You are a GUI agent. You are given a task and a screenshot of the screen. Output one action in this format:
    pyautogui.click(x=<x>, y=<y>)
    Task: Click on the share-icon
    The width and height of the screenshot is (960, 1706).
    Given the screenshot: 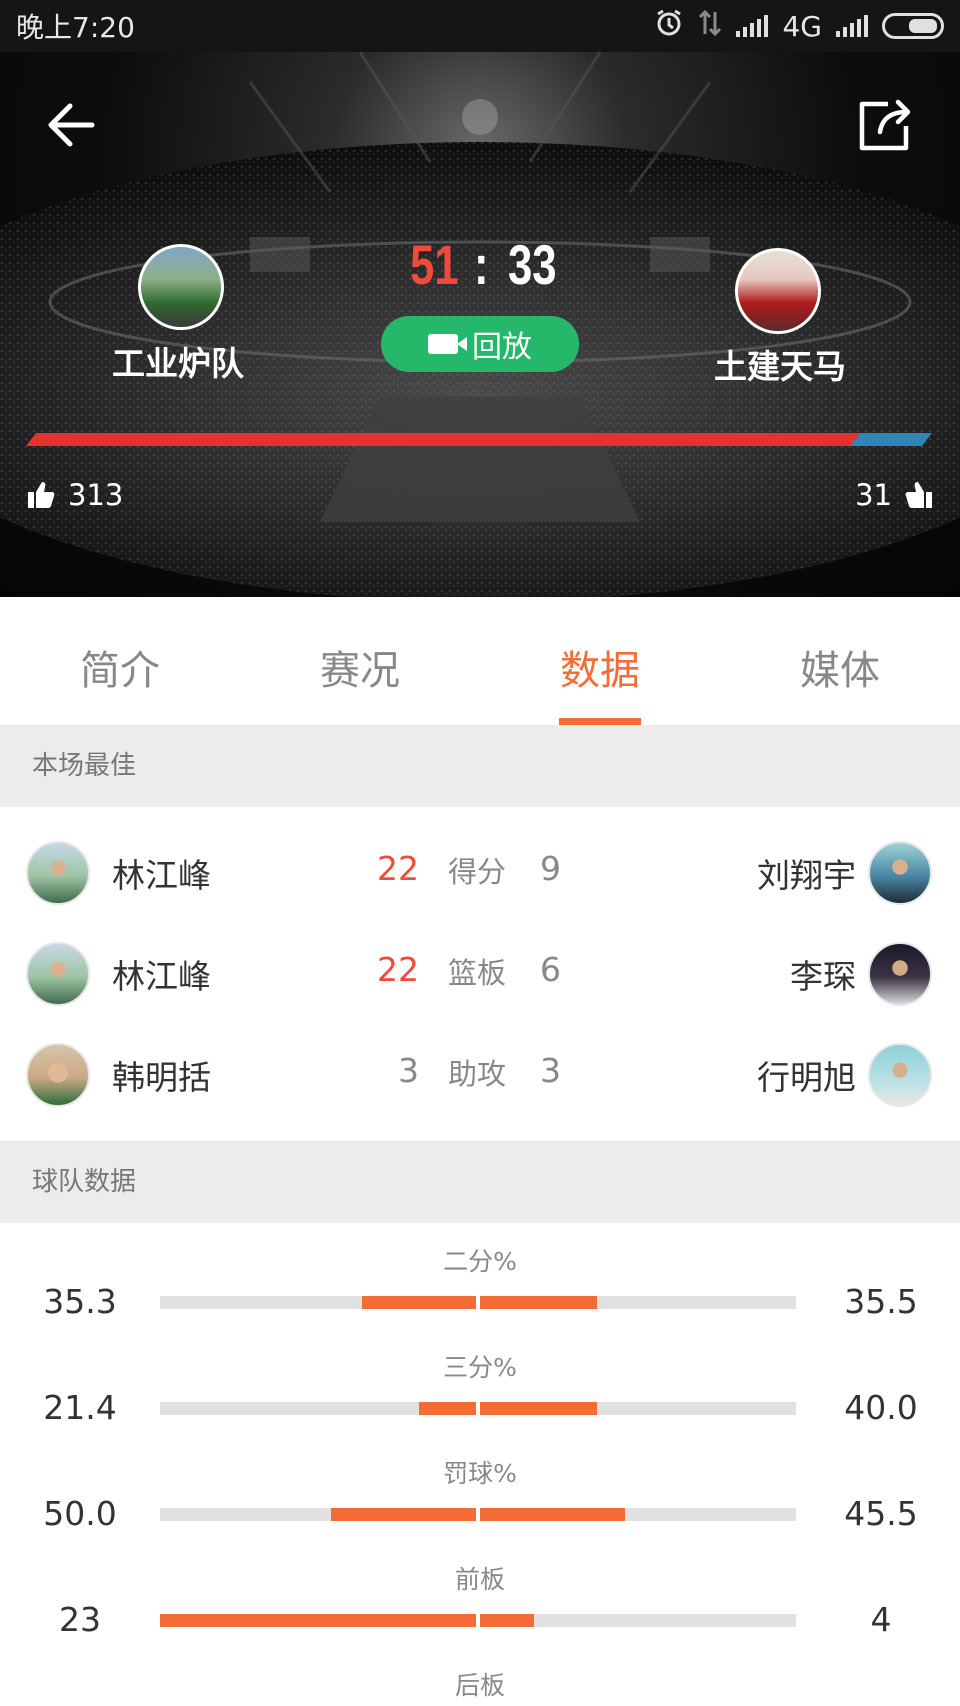 What is the action you would take?
    pyautogui.click(x=885, y=125)
    